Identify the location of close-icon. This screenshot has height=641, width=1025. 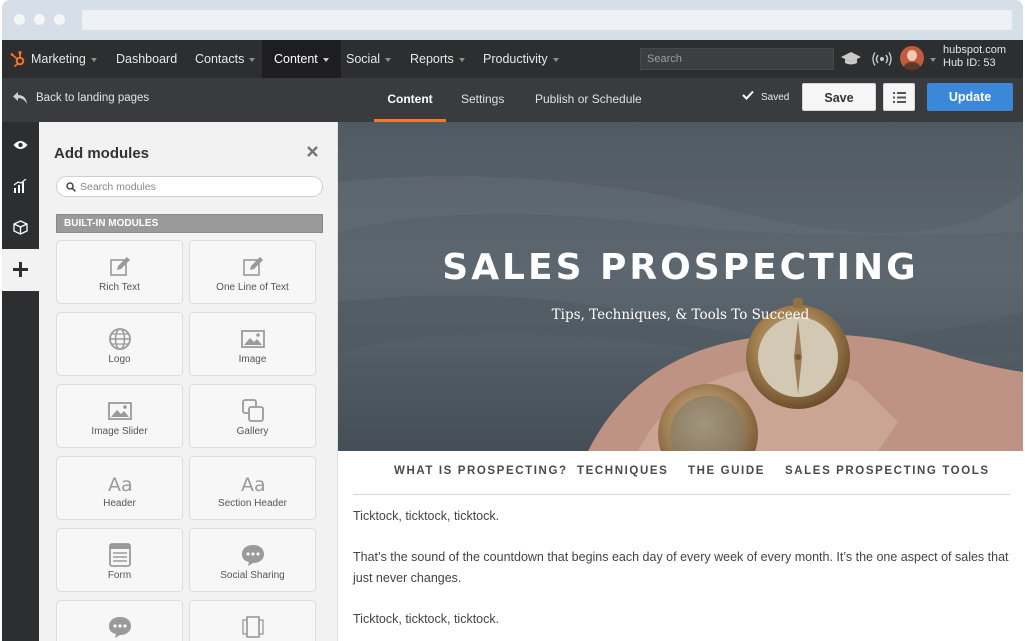
(312, 151).